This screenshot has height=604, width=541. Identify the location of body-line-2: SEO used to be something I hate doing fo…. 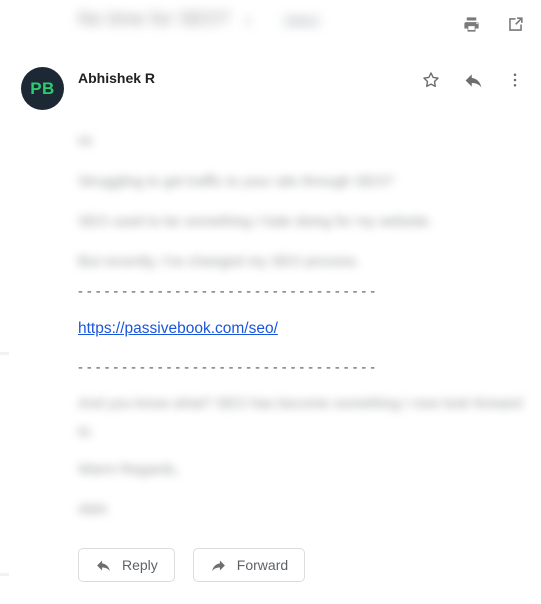
(255, 222).